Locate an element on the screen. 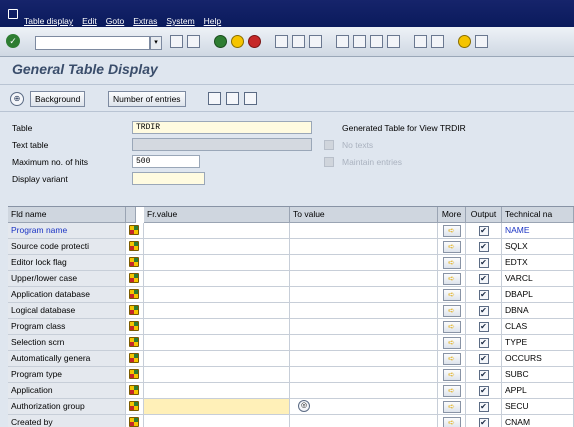 The image size is (574, 427). back-icon is located at coordinates (220, 41).